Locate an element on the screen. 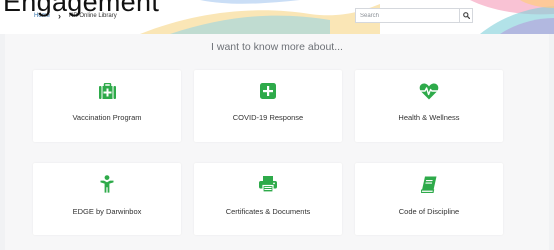 The height and width of the screenshot is (250, 554). card-label: Certificates & Documents is located at coordinates (268, 211).